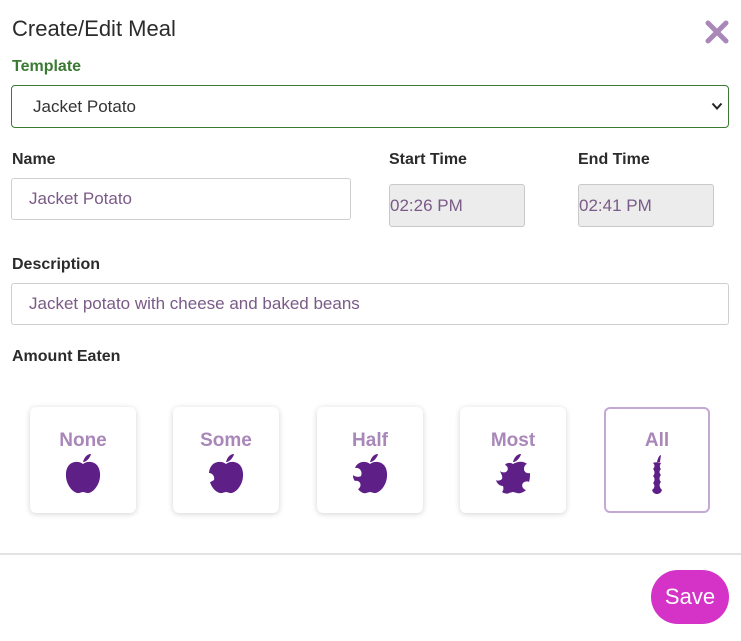 The width and height of the screenshot is (741, 641). Describe the element at coordinates (83, 474) in the screenshot. I see `apple-whole-icon` at that location.